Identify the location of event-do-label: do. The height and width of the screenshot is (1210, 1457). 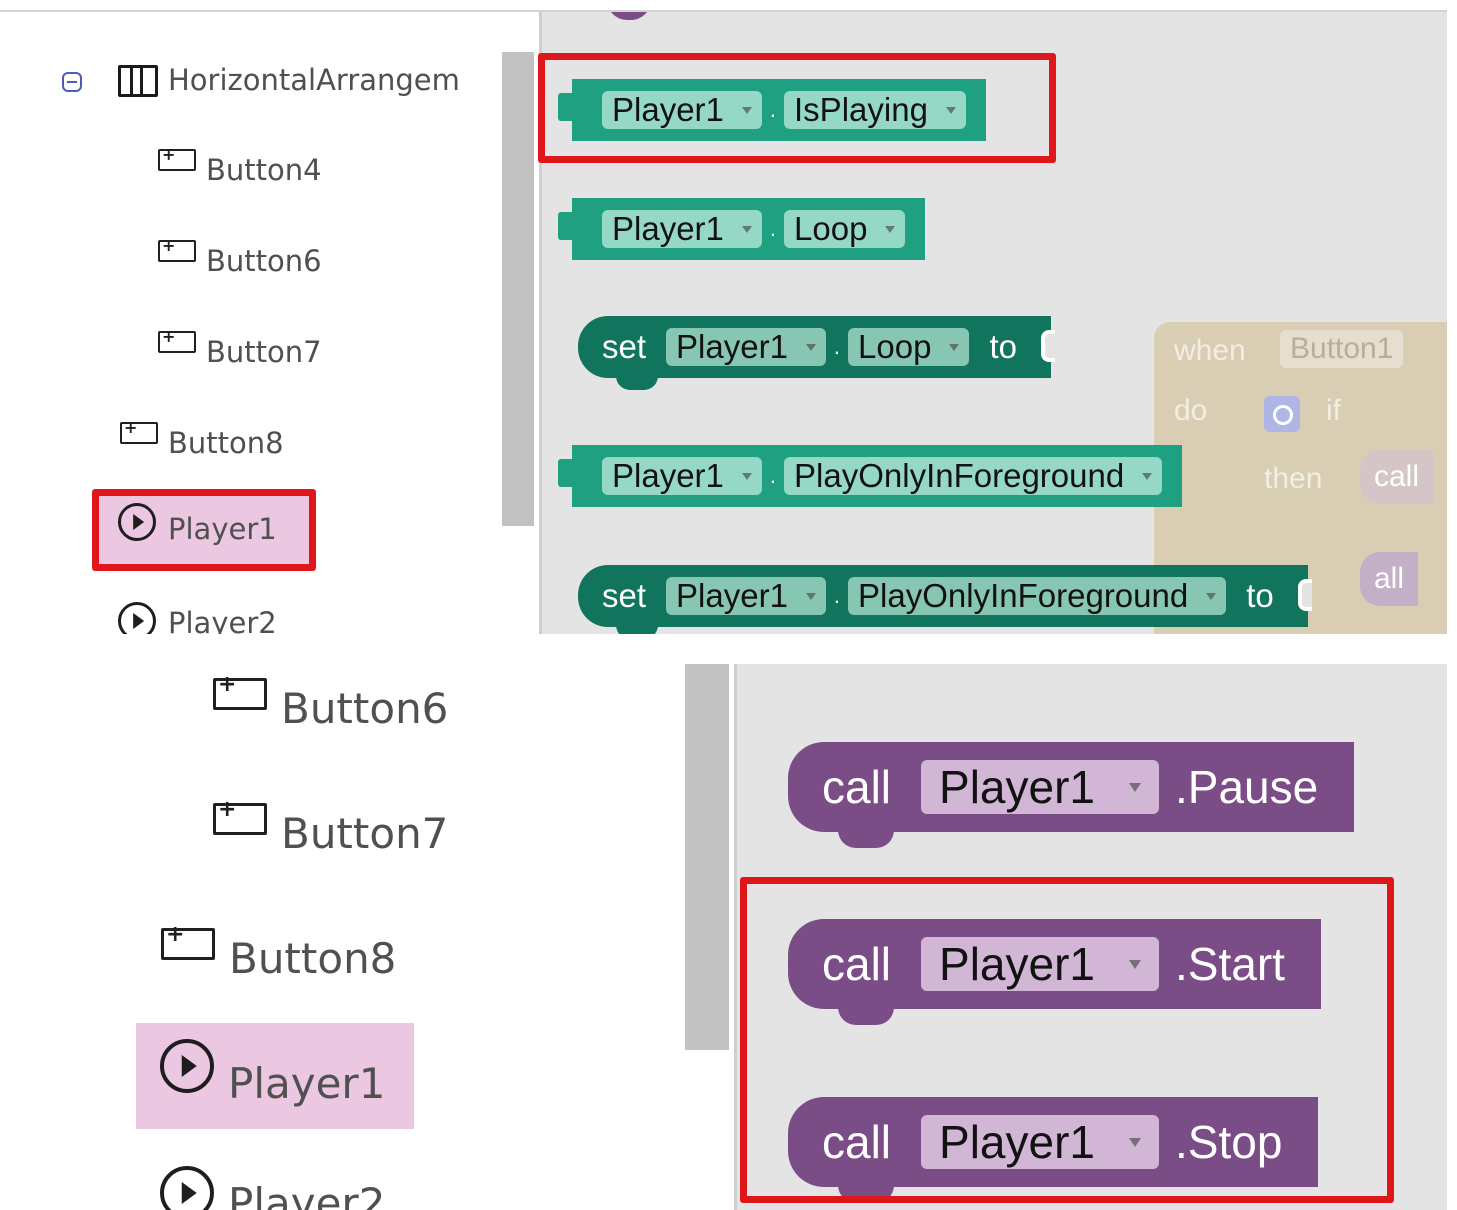
(1191, 410).